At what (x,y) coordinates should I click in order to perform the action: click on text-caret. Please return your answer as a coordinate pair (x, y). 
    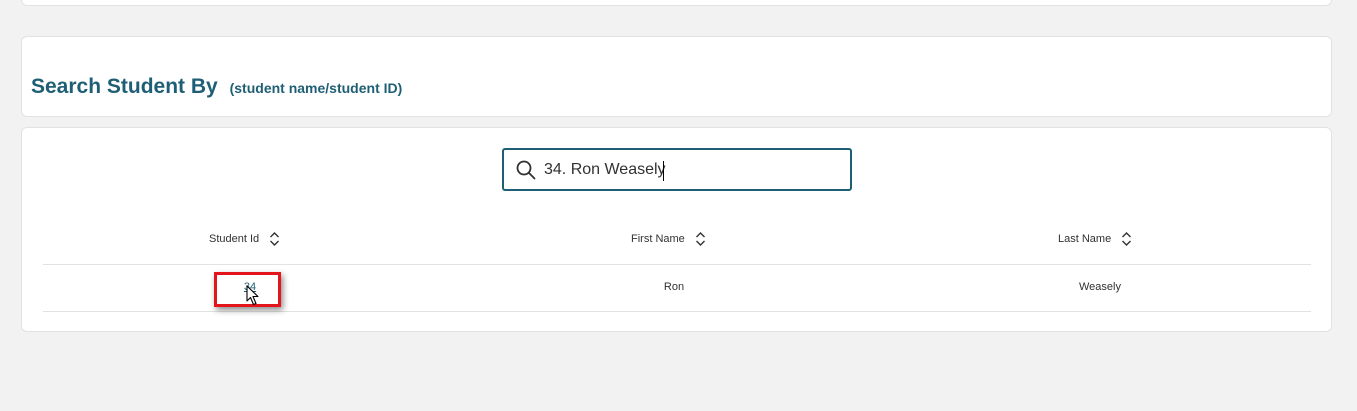
    Looking at the image, I should click on (663, 171).